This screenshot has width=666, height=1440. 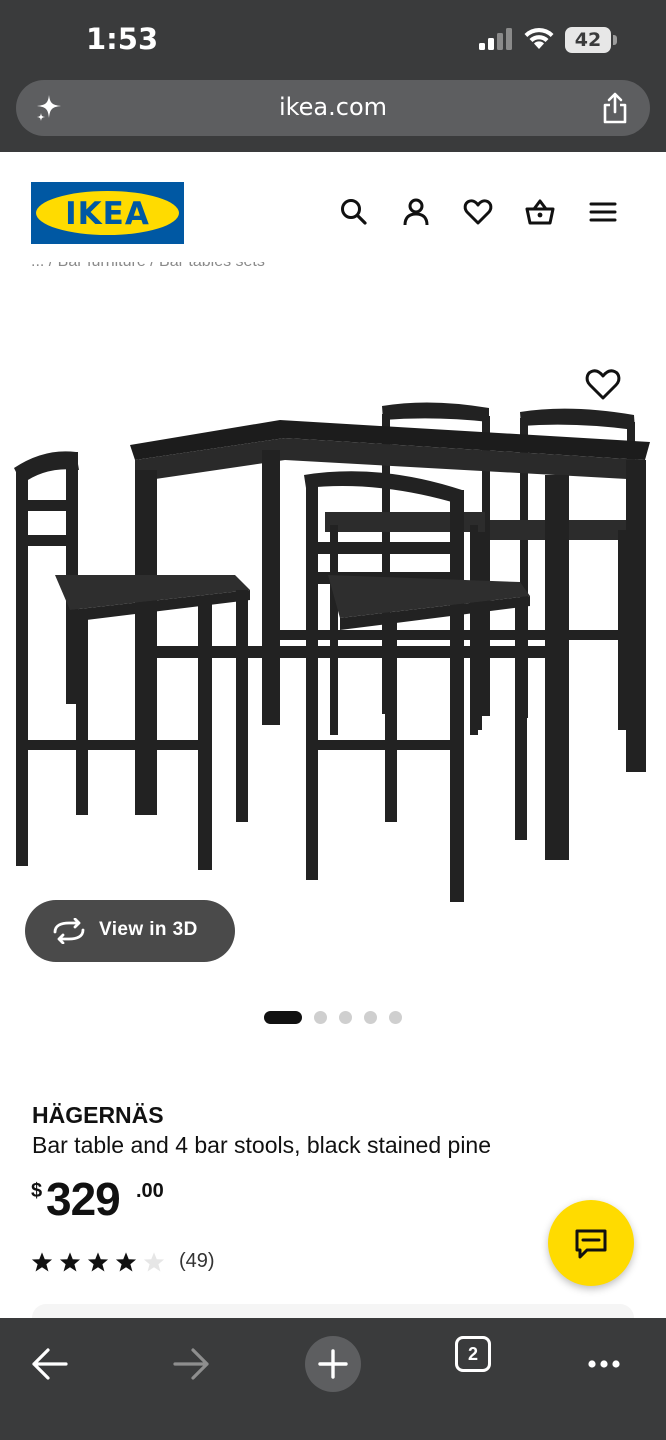 What do you see at coordinates (603, 212) in the screenshot?
I see `menu-icon` at bounding box center [603, 212].